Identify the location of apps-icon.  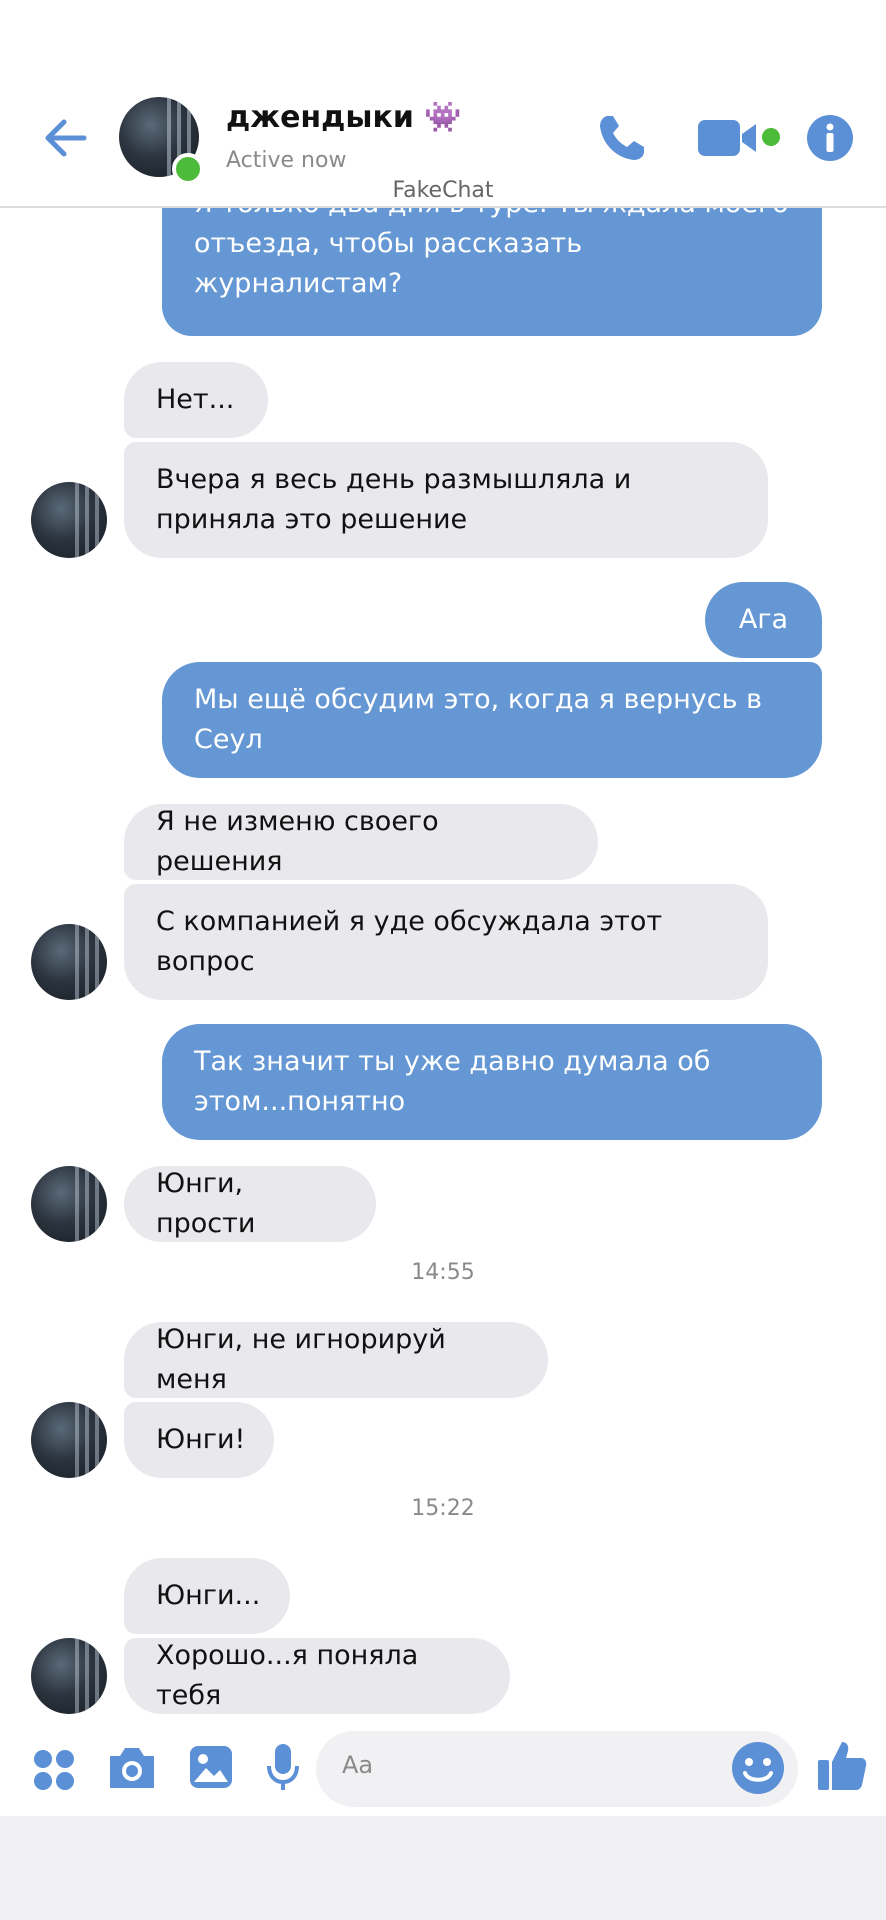
(54, 1770).